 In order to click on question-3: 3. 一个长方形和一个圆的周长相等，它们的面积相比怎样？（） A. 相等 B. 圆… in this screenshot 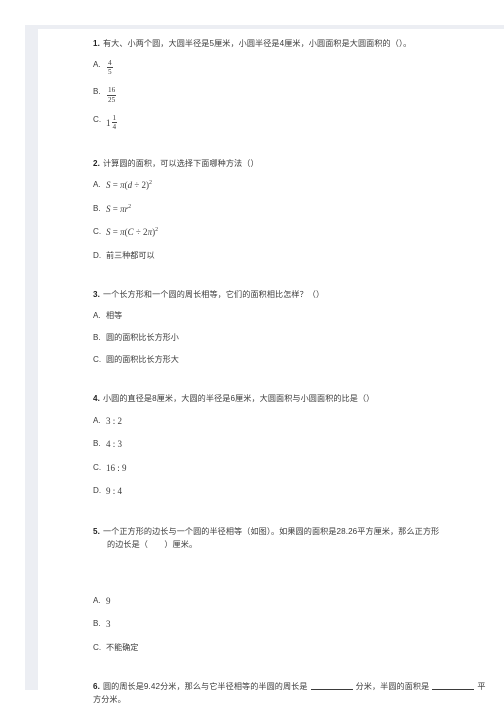, I will do `click(289, 327)`.